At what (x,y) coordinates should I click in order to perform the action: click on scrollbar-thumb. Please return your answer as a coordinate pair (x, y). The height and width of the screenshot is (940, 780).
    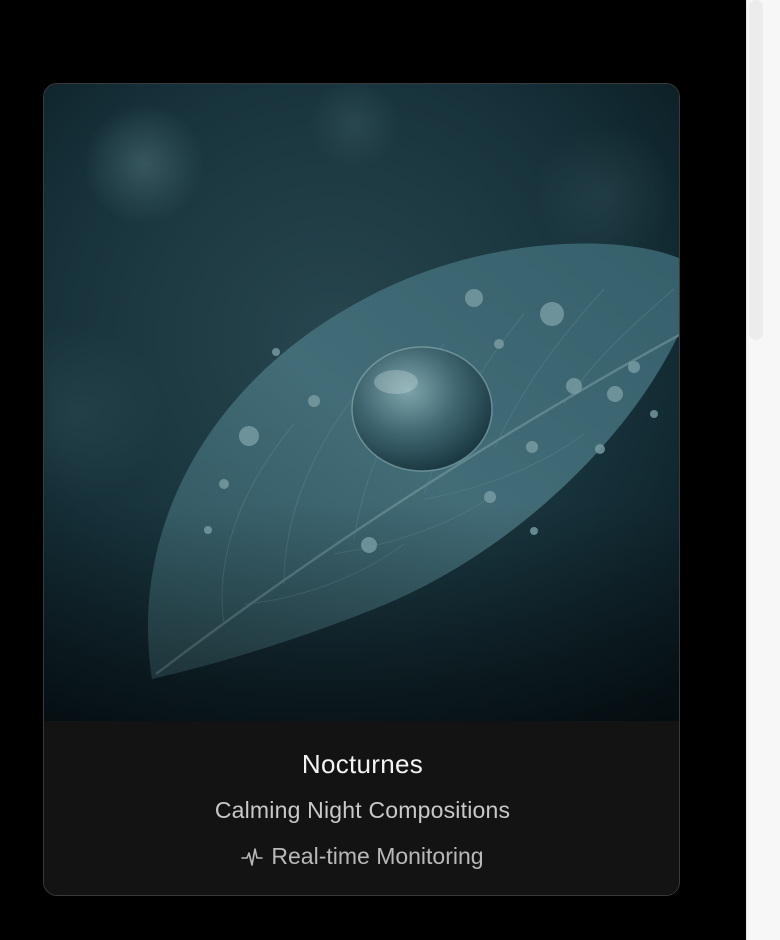
    Looking at the image, I should click on (756, 170).